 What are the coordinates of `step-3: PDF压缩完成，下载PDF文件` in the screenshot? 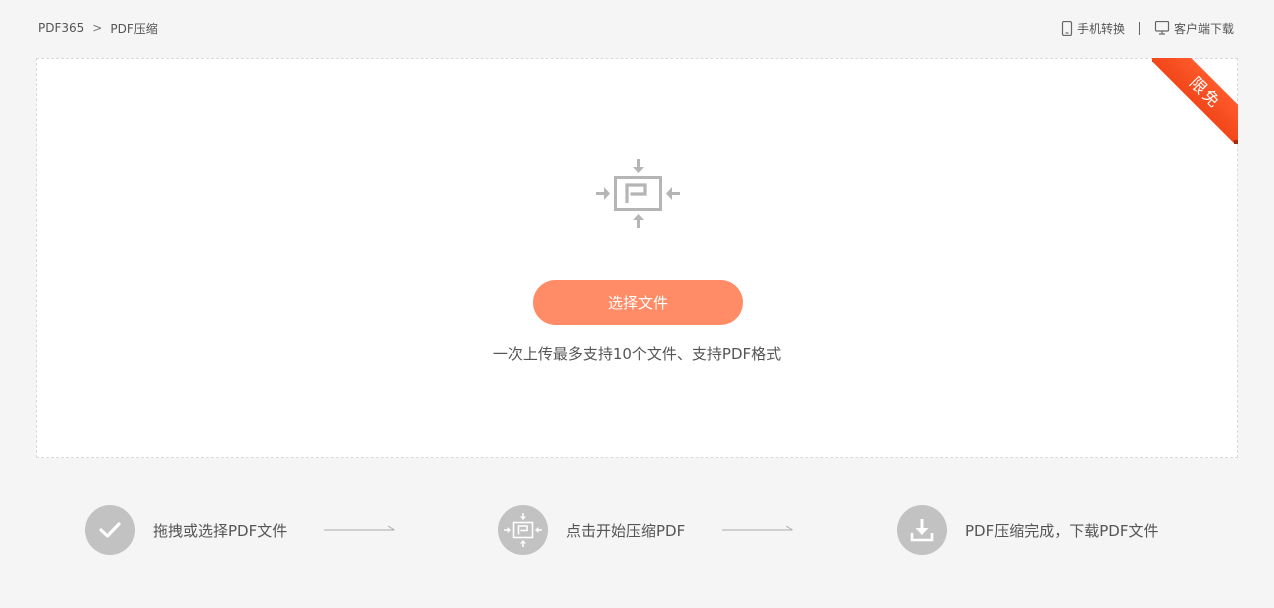 It's located at (1027, 530).